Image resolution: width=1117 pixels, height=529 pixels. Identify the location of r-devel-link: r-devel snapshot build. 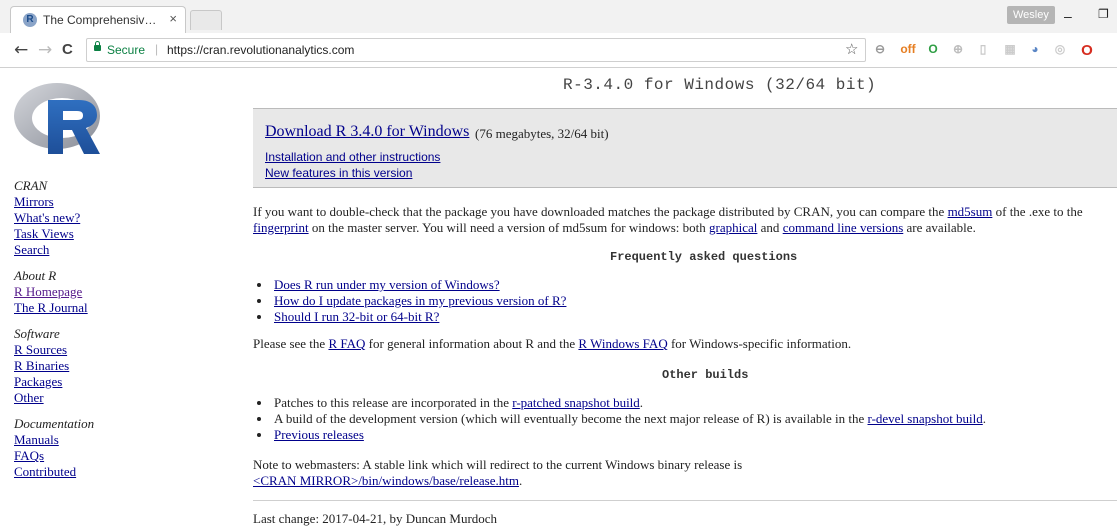
(925, 418).